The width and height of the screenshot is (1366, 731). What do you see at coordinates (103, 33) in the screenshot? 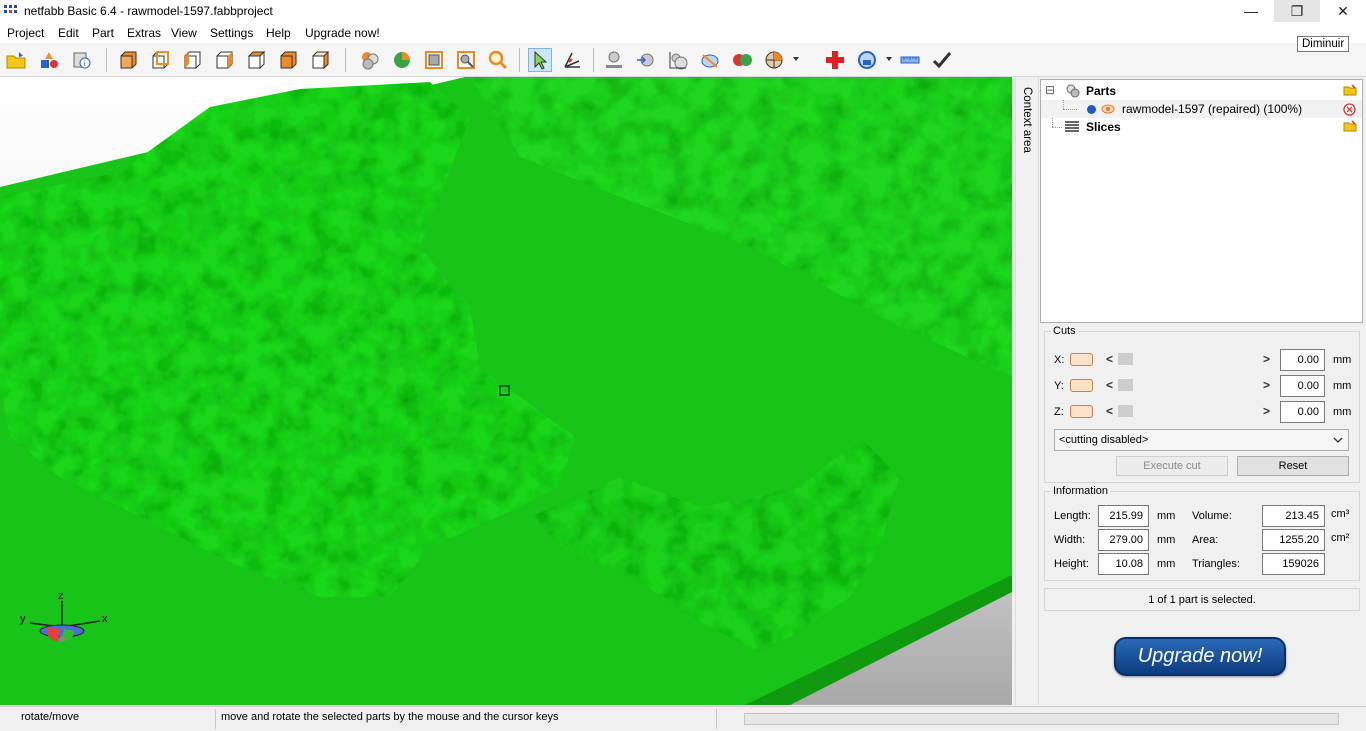
I see `menu-part: Part` at bounding box center [103, 33].